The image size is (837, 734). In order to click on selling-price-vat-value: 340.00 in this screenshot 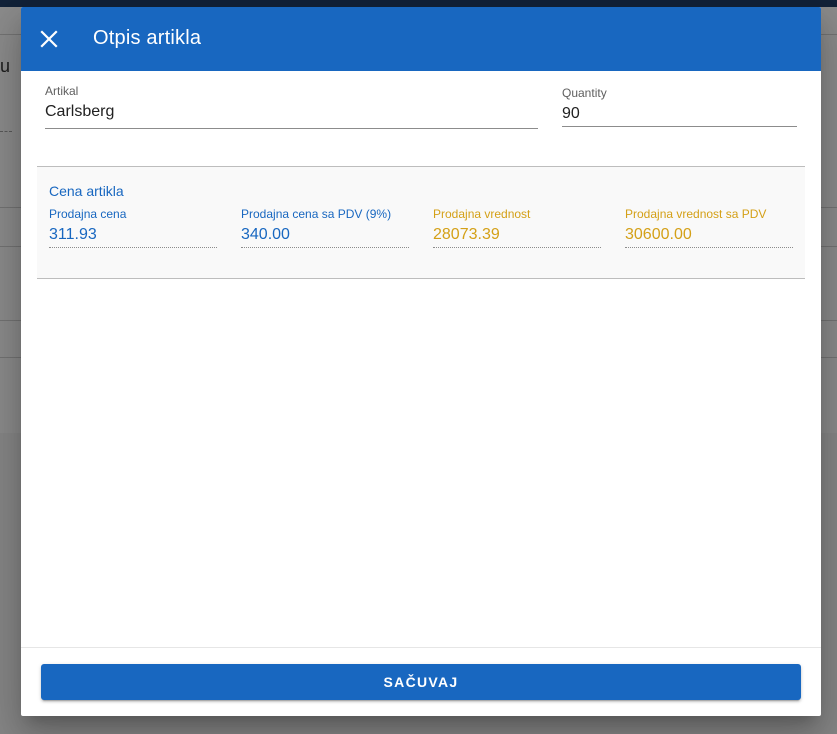, I will do `click(265, 234)`.